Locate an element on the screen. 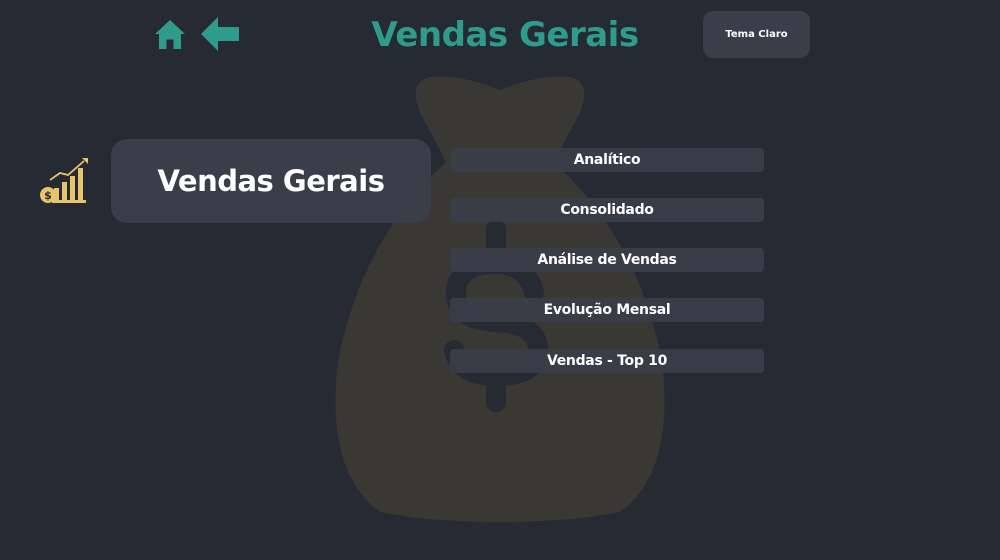  home-icon is located at coordinates (170, 34).